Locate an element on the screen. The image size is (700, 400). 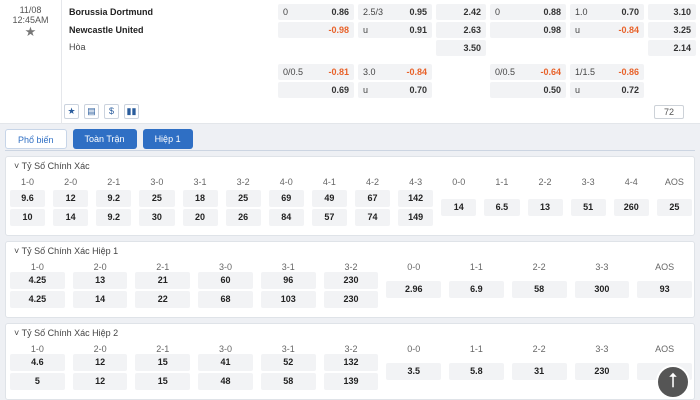
odds-cell: 31 is located at coordinates (539, 371).